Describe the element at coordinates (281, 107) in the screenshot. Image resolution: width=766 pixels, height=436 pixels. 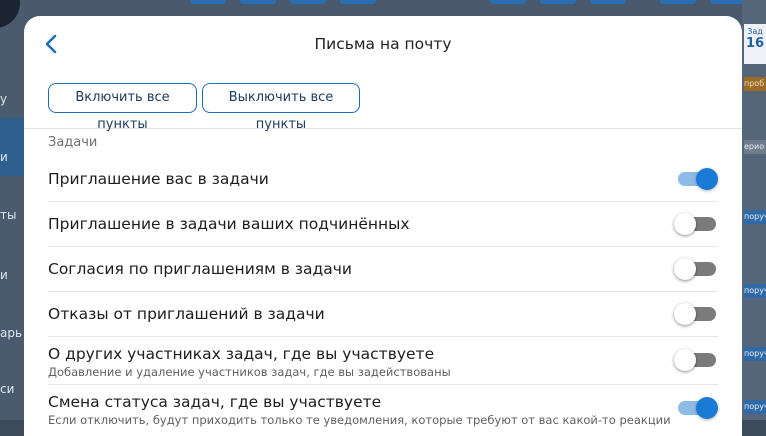
I see `disable-all-button: Выключить все пункты` at that location.